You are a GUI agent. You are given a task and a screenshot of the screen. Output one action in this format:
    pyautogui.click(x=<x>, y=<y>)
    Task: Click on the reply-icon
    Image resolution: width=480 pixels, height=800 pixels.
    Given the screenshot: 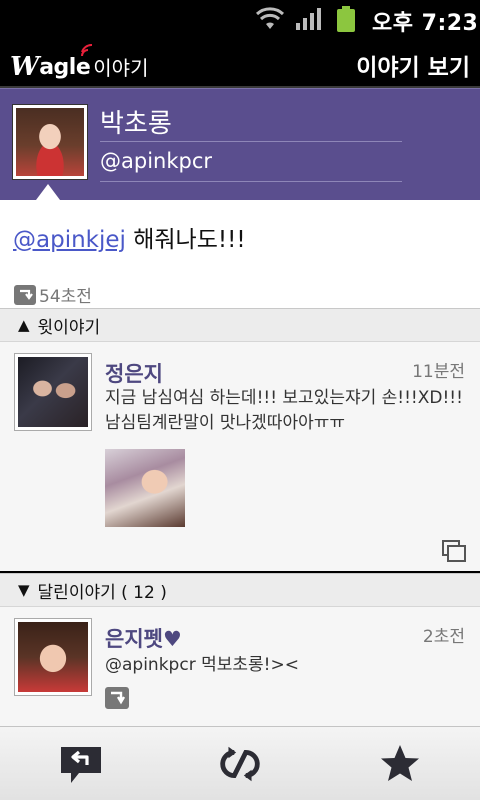 What is the action you would take?
    pyautogui.click(x=81, y=765)
    